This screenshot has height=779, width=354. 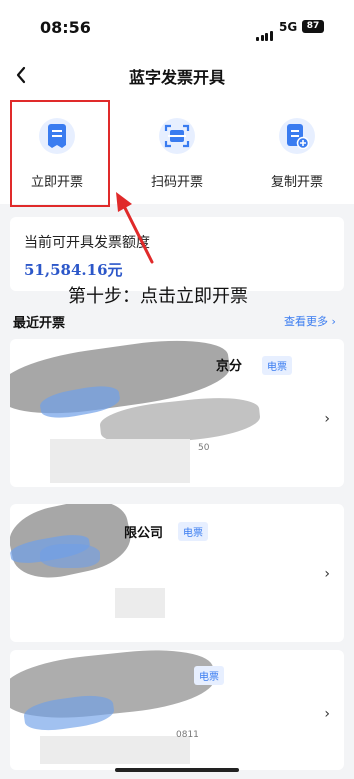 What do you see at coordinates (177, 770) in the screenshot?
I see `home-indicator` at bounding box center [177, 770].